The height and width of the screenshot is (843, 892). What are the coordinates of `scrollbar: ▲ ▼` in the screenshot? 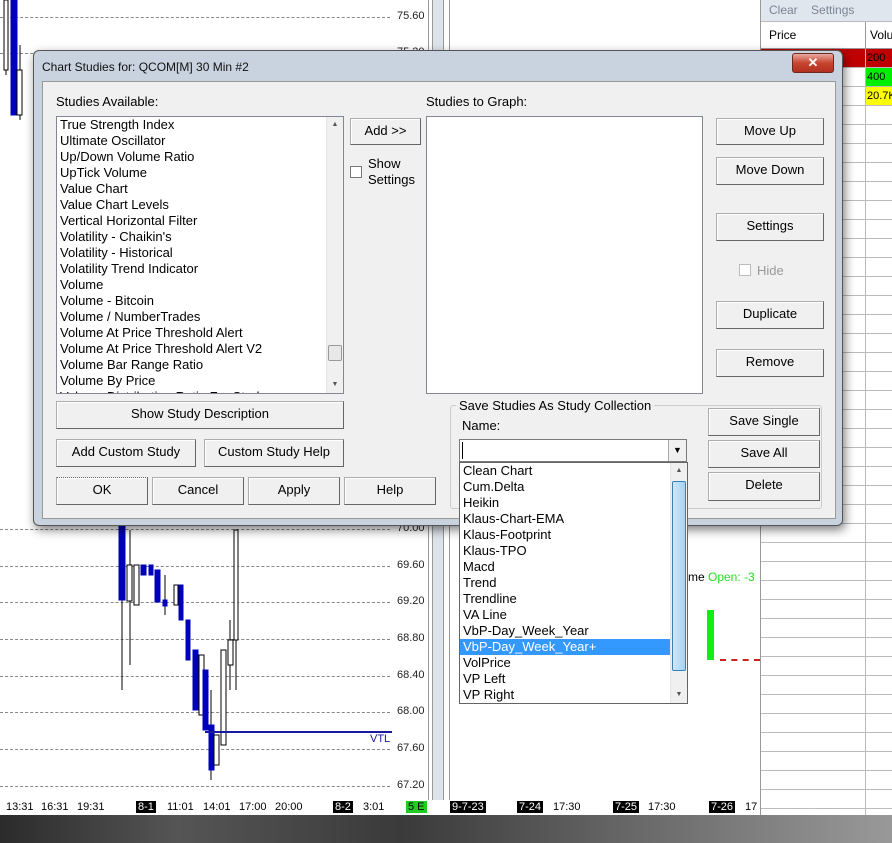 It's located at (334, 255).